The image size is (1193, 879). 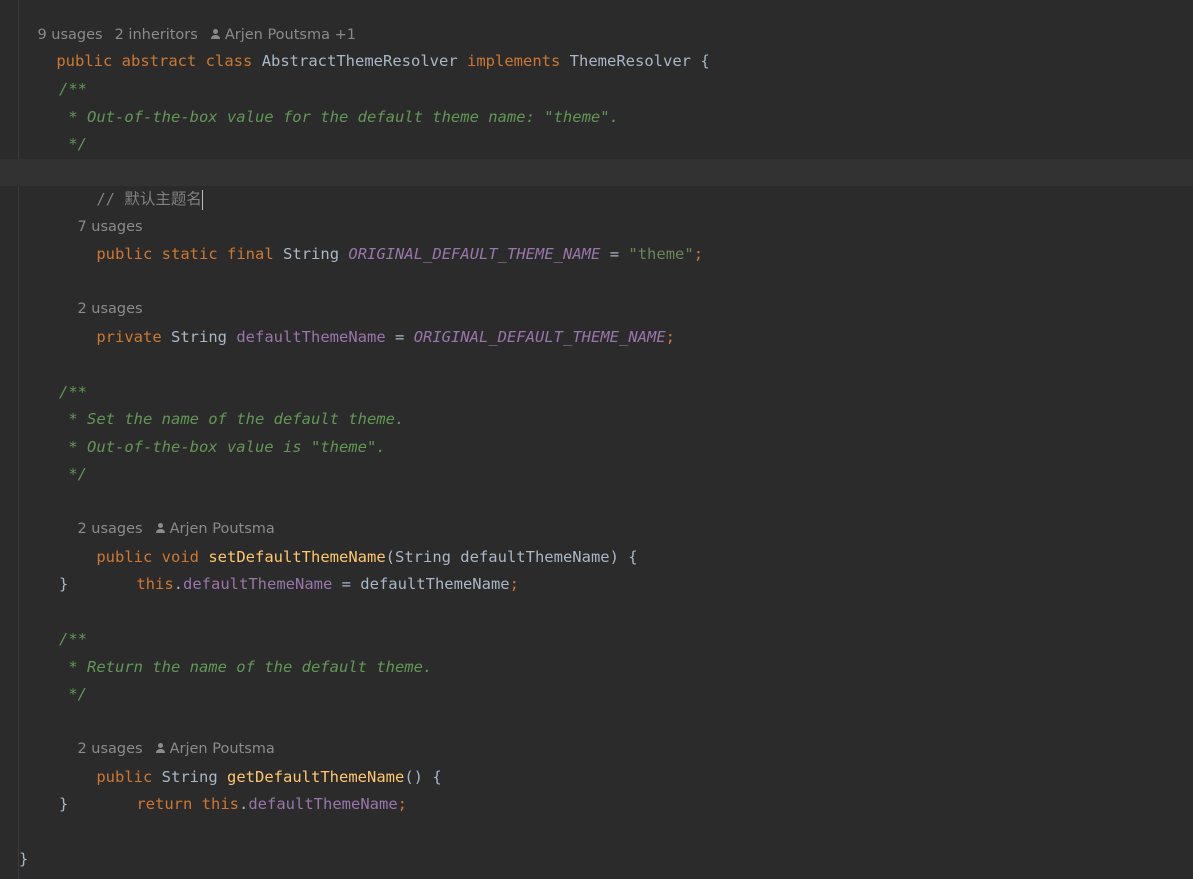 I want to click on open-brace: {, so click(x=705, y=61).